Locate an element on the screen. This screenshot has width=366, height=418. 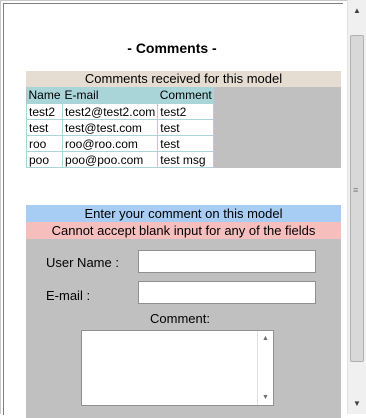
table-row: test2 test2@test2.com test2 is located at coordinates (120, 111).